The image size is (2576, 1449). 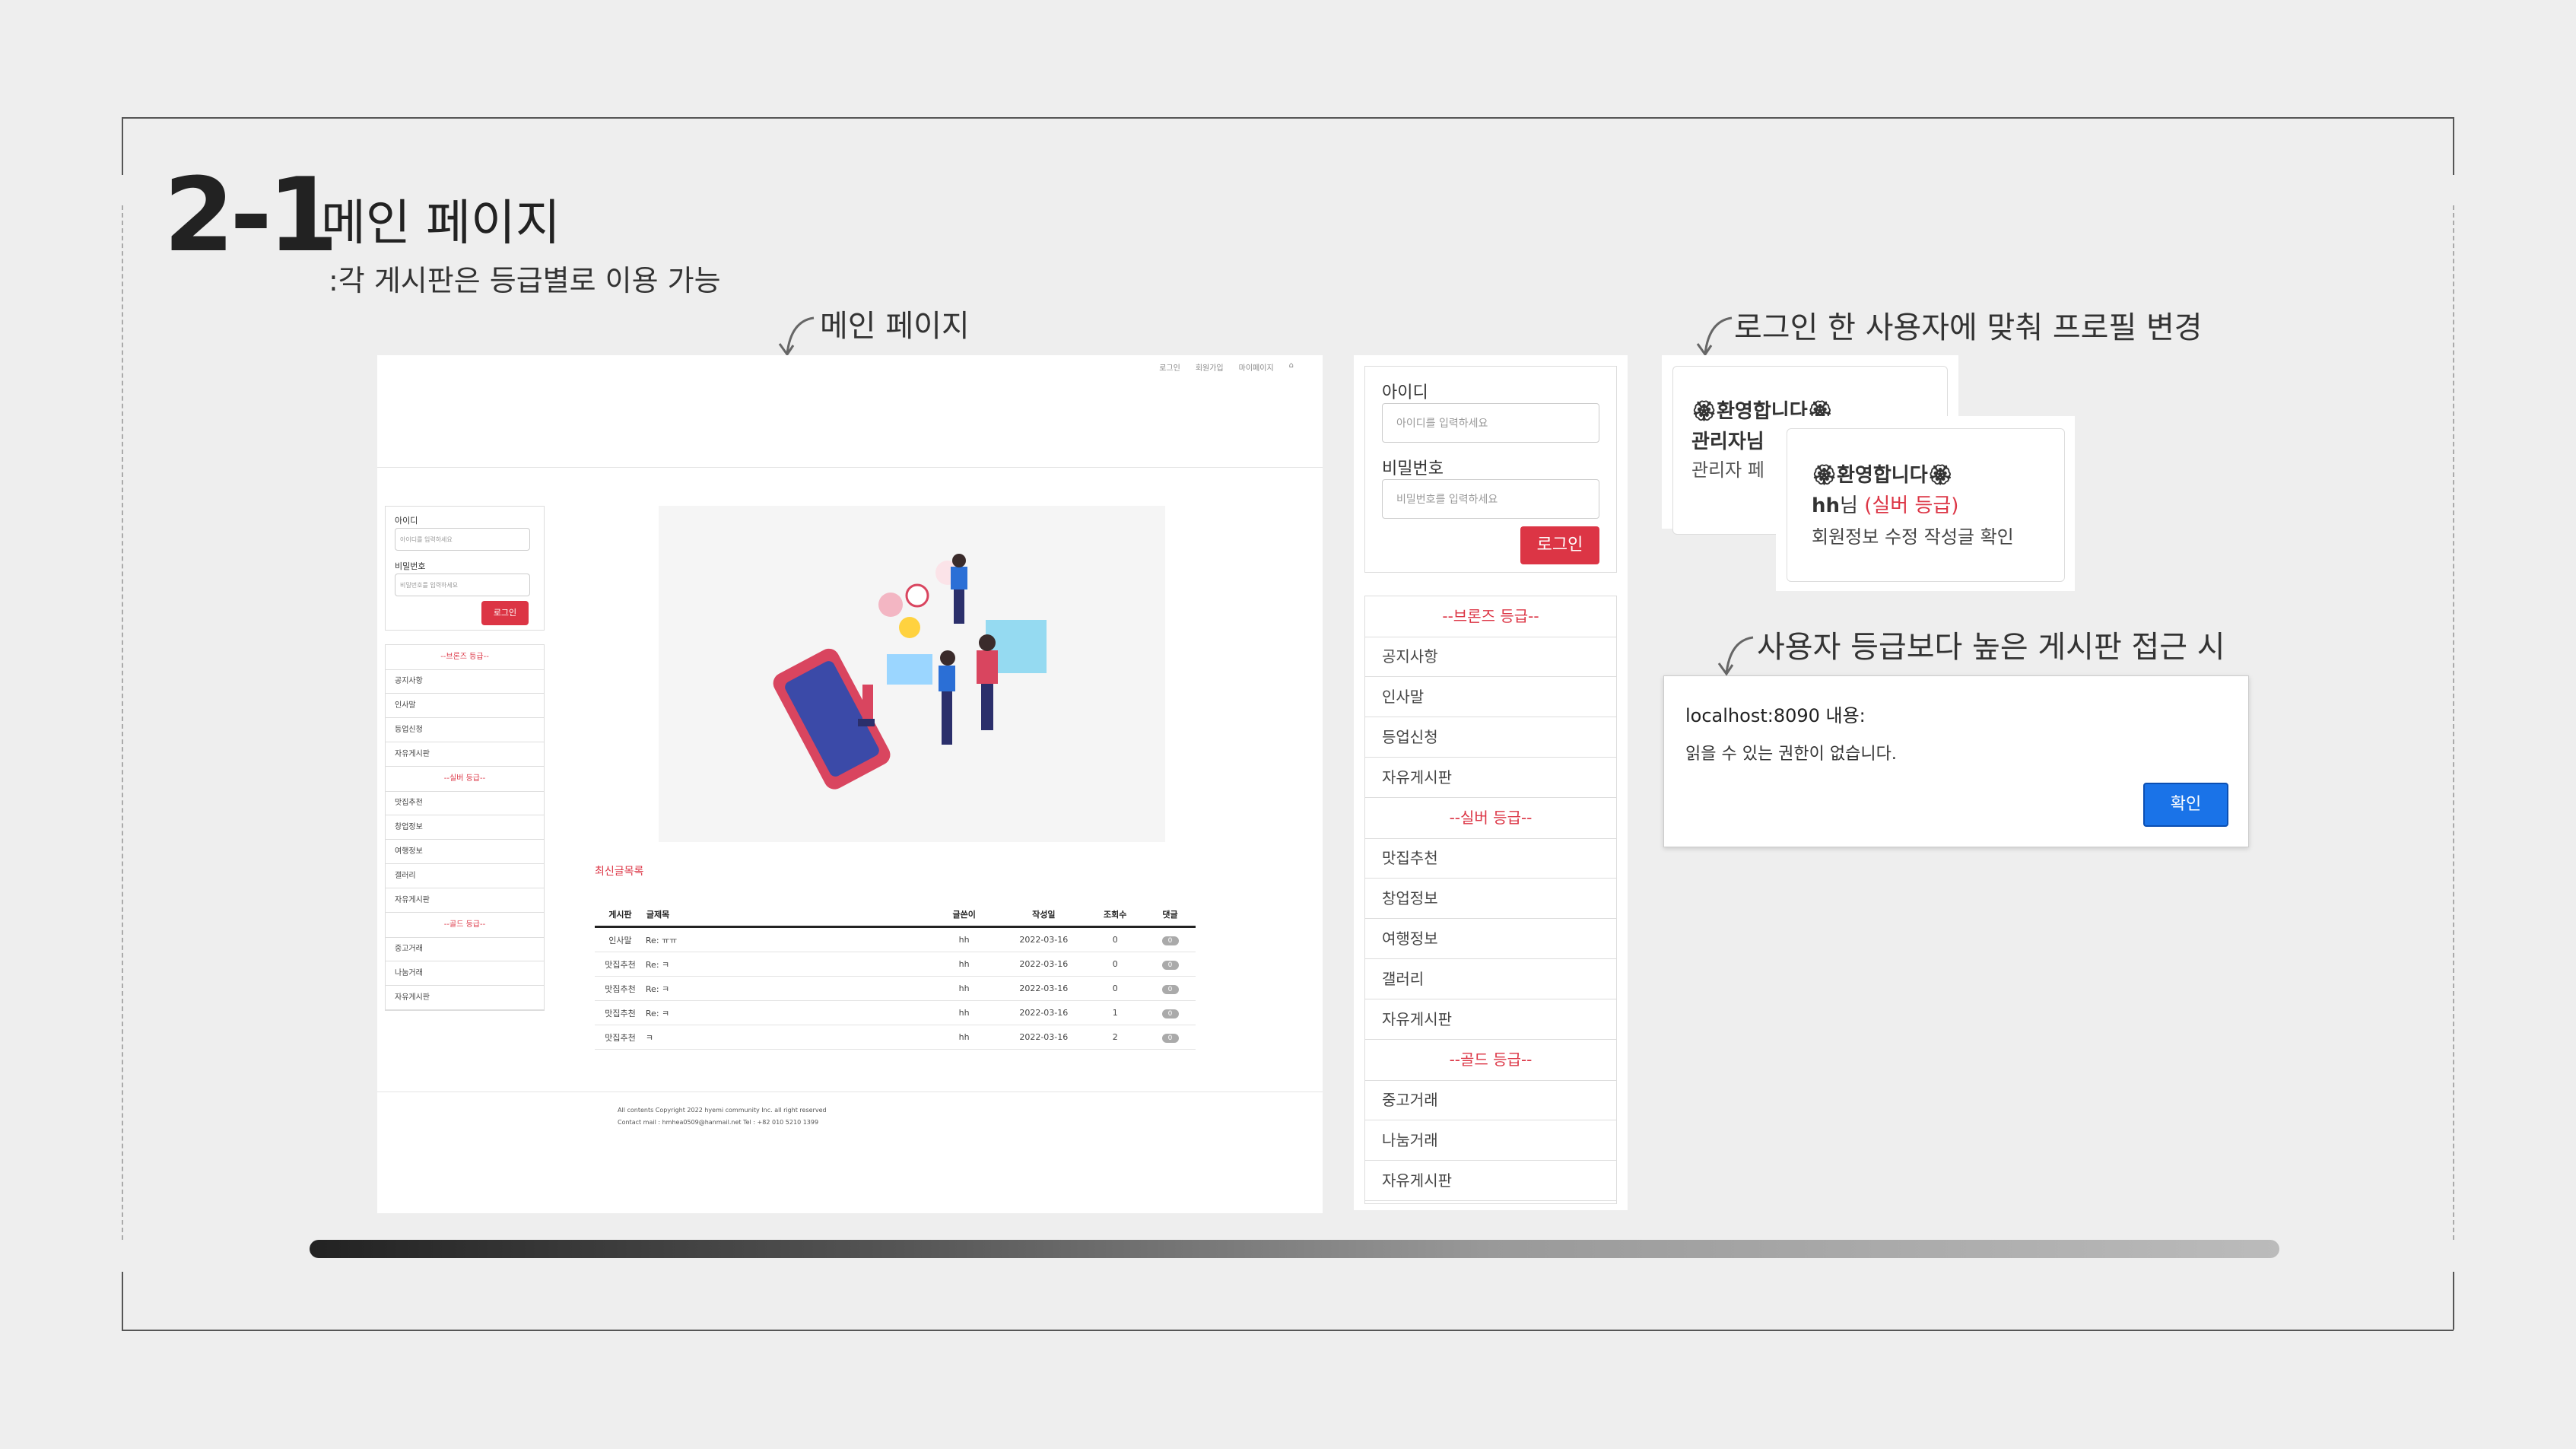 What do you see at coordinates (1490, 499) in the screenshot?
I see `zoom-pw-input: 비밀번호를 입력하세요` at bounding box center [1490, 499].